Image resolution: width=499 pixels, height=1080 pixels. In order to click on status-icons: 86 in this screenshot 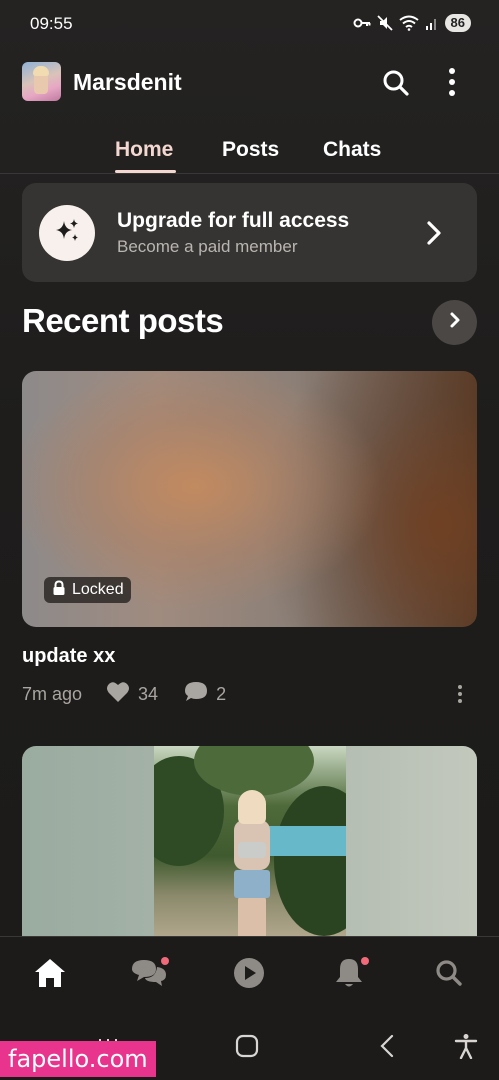, I will do `click(412, 23)`.